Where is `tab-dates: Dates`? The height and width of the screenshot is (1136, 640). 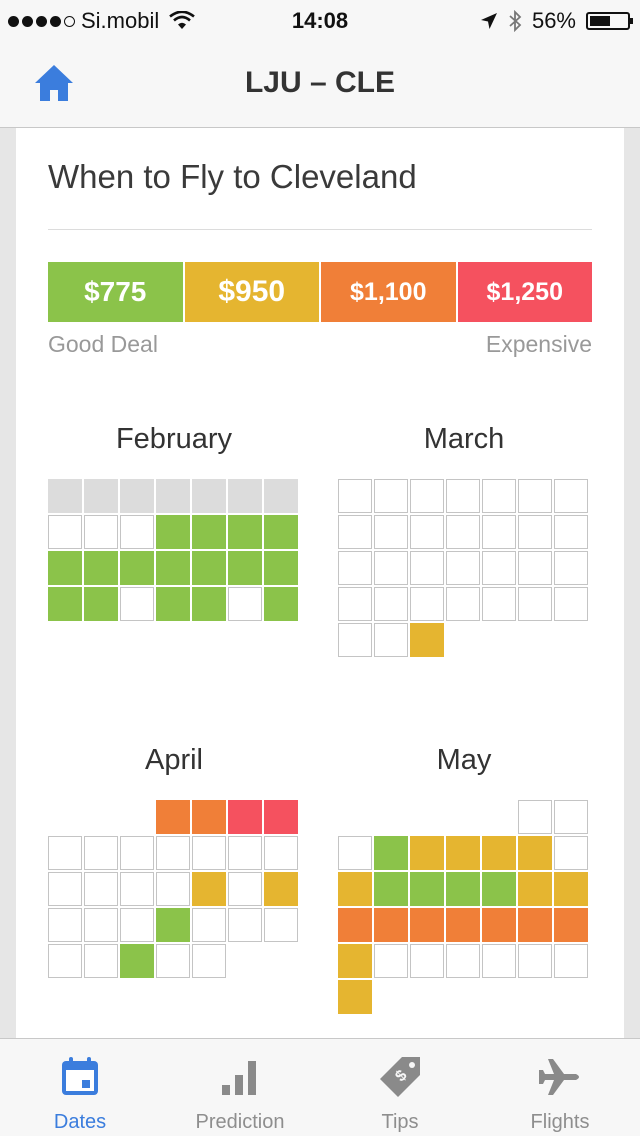 tab-dates: Dates is located at coordinates (80, 1087).